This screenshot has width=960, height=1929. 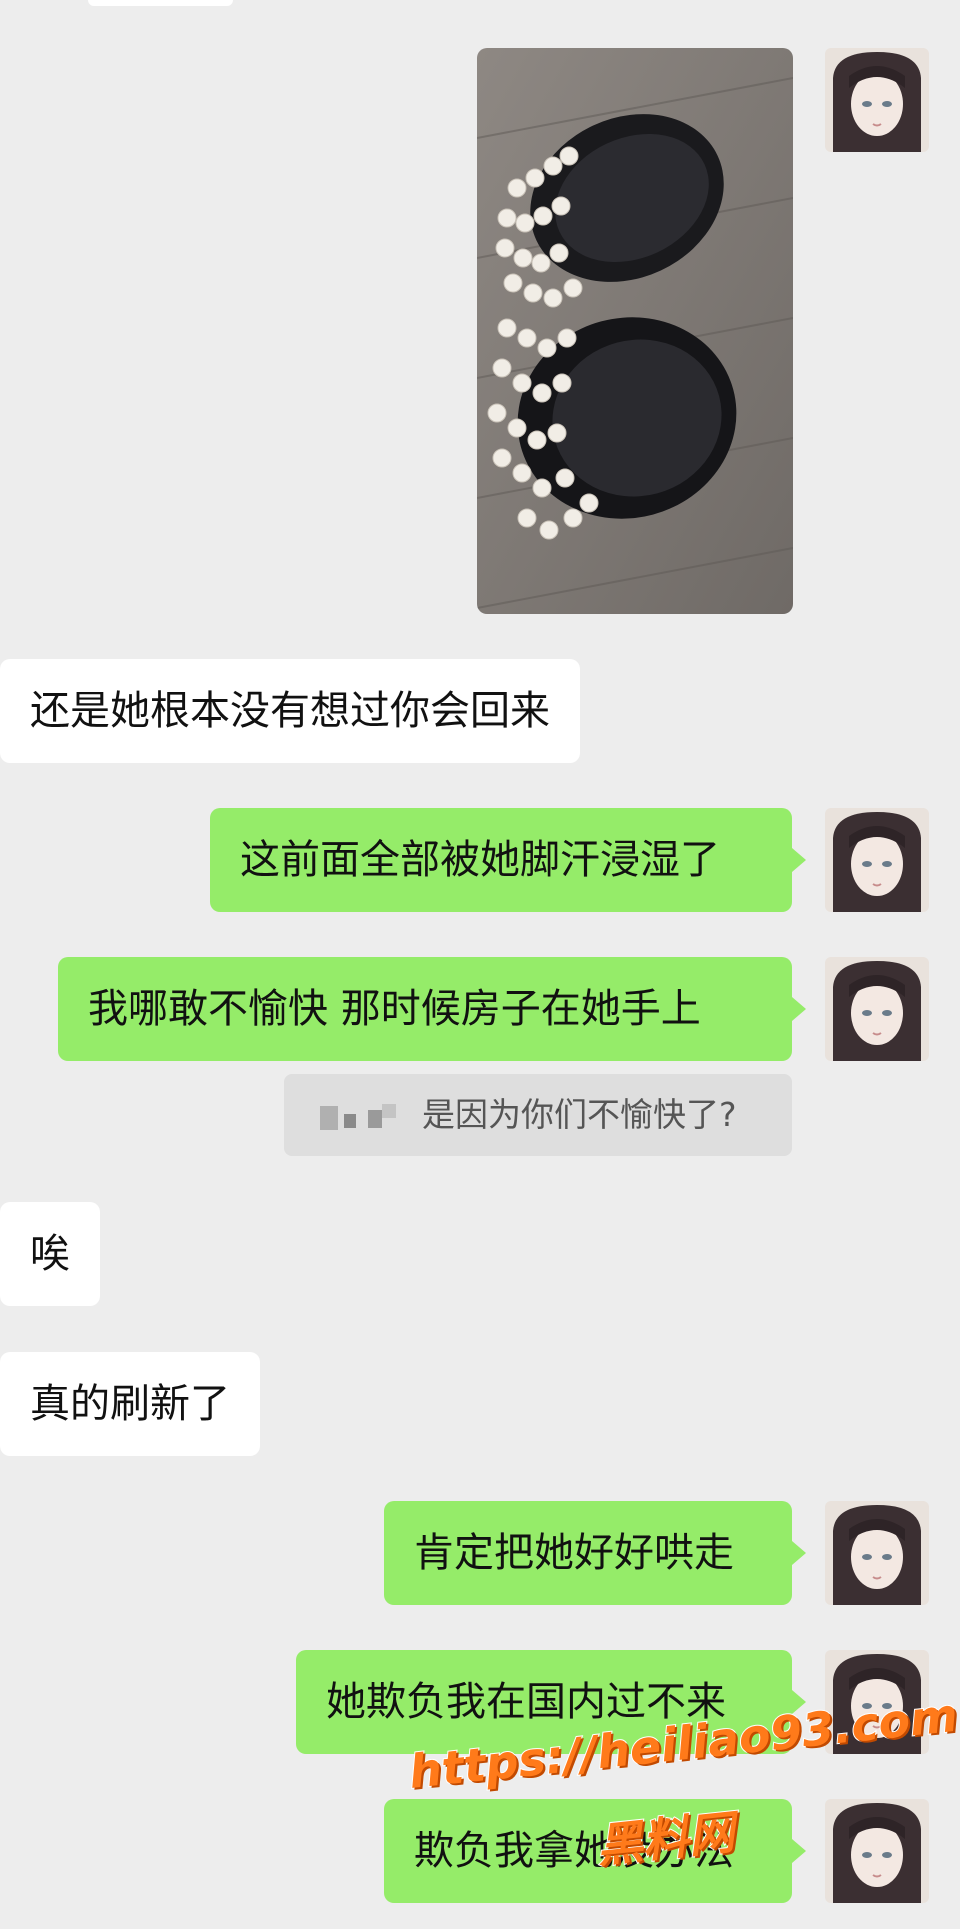 I want to click on image-message, so click(x=635, y=331).